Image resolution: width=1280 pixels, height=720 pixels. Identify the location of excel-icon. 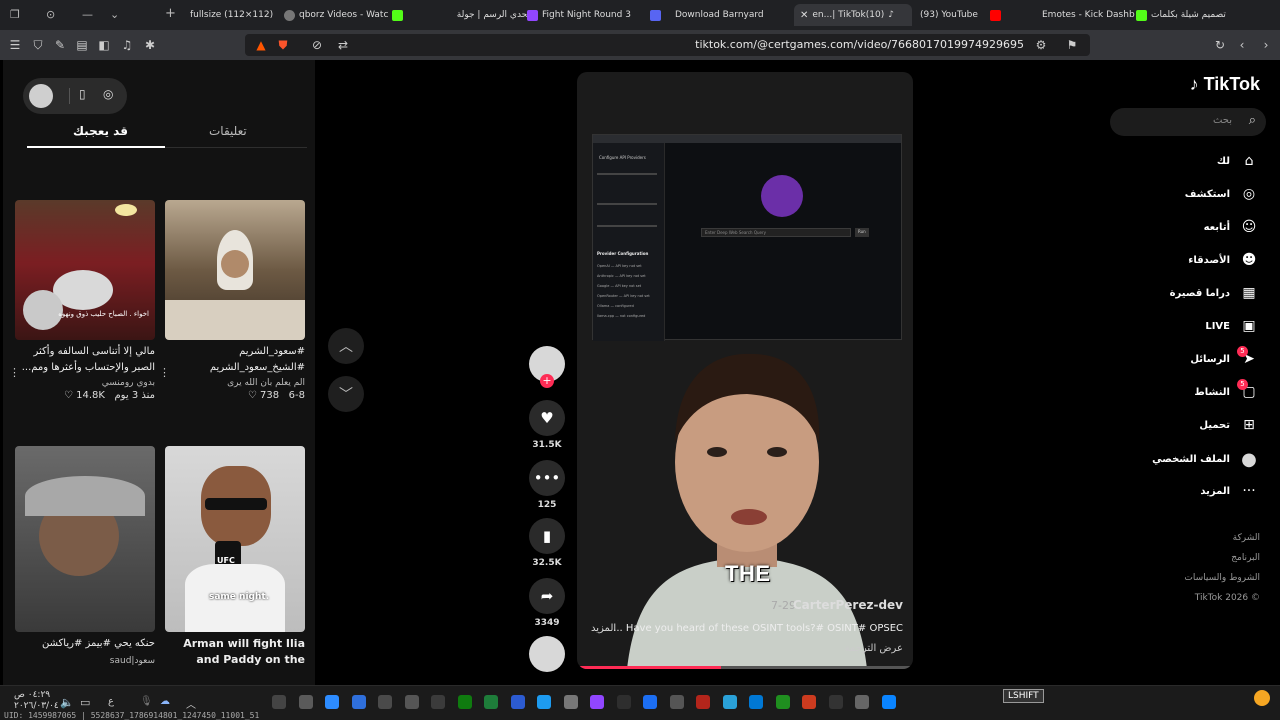
(491, 702).